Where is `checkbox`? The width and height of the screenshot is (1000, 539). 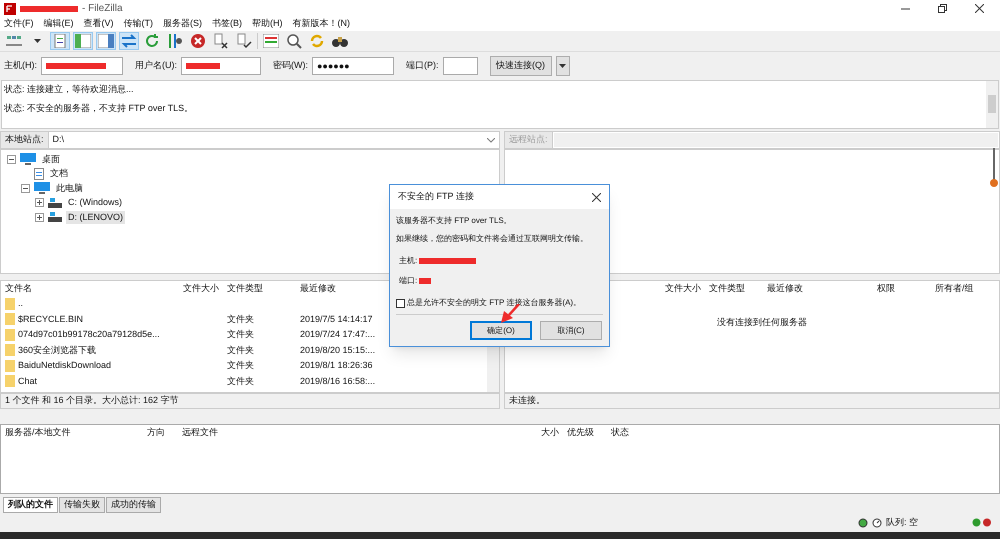 checkbox is located at coordinates (400, 303).